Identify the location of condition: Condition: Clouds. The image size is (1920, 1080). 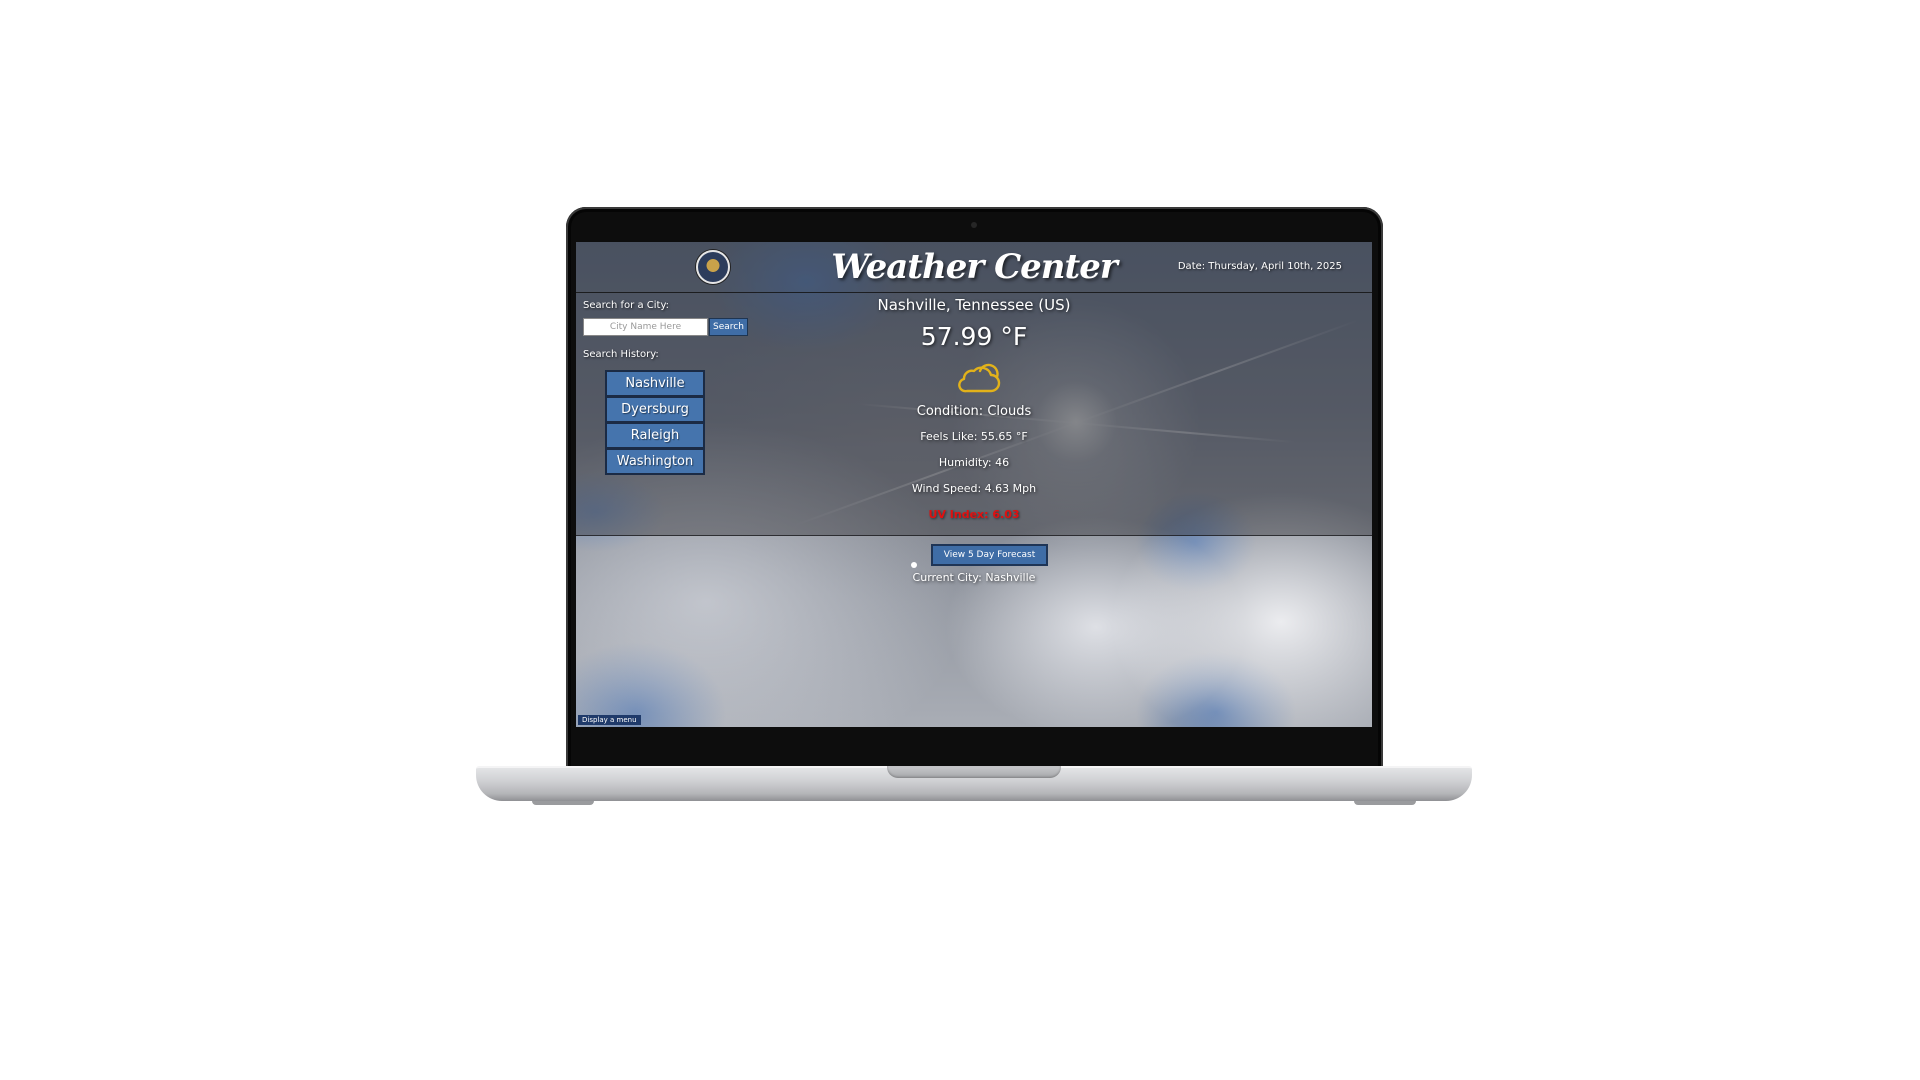
(974, 411).